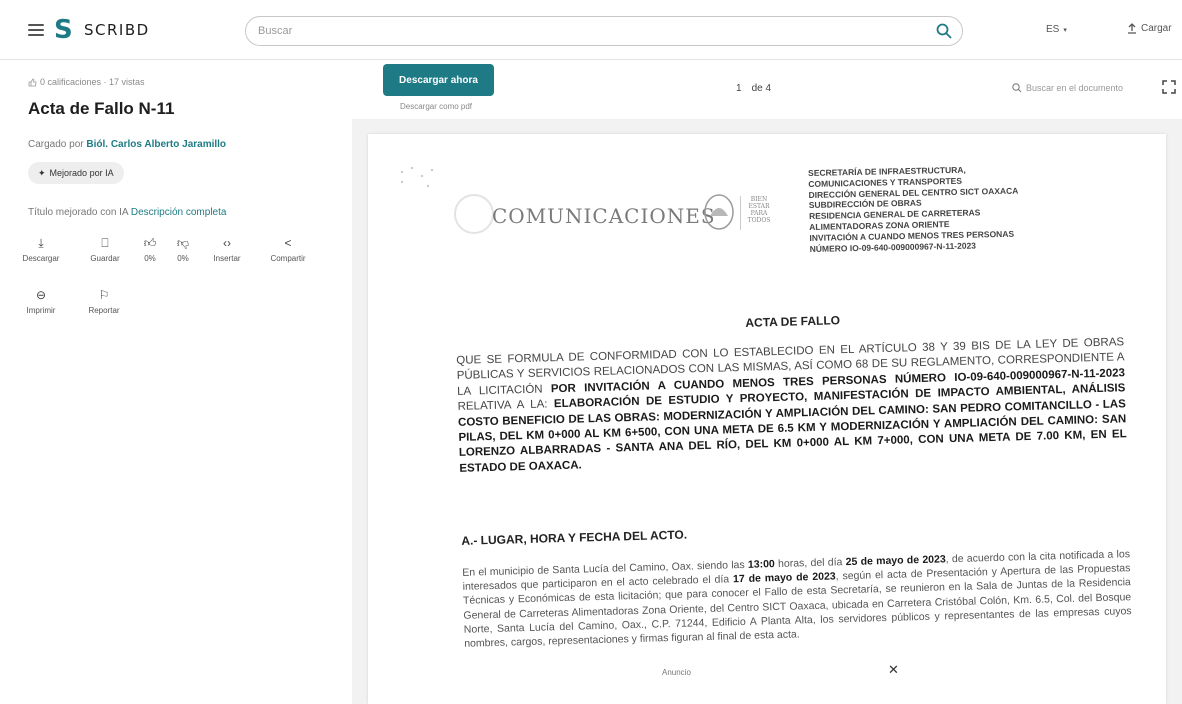 This screenshot has height=704, width=1182. What do you see at coordinates (1132, 28) in the screenshot?
I see `upload-icon` at bounding box center [1132, 28].